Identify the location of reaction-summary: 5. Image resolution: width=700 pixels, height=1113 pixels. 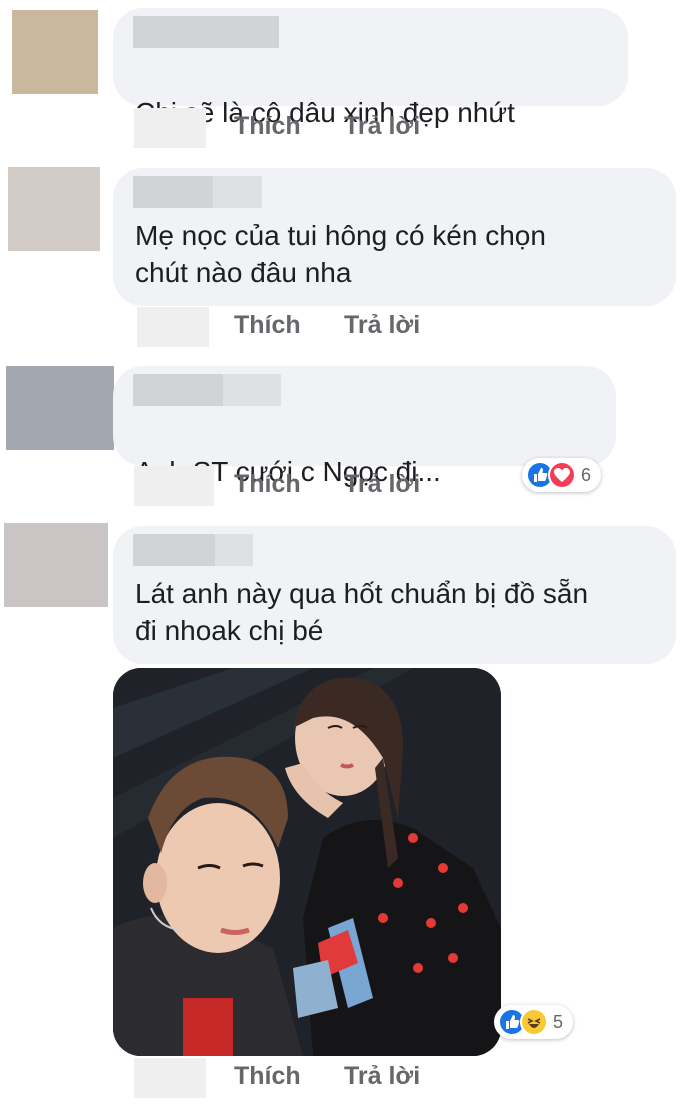
(534, 1022).